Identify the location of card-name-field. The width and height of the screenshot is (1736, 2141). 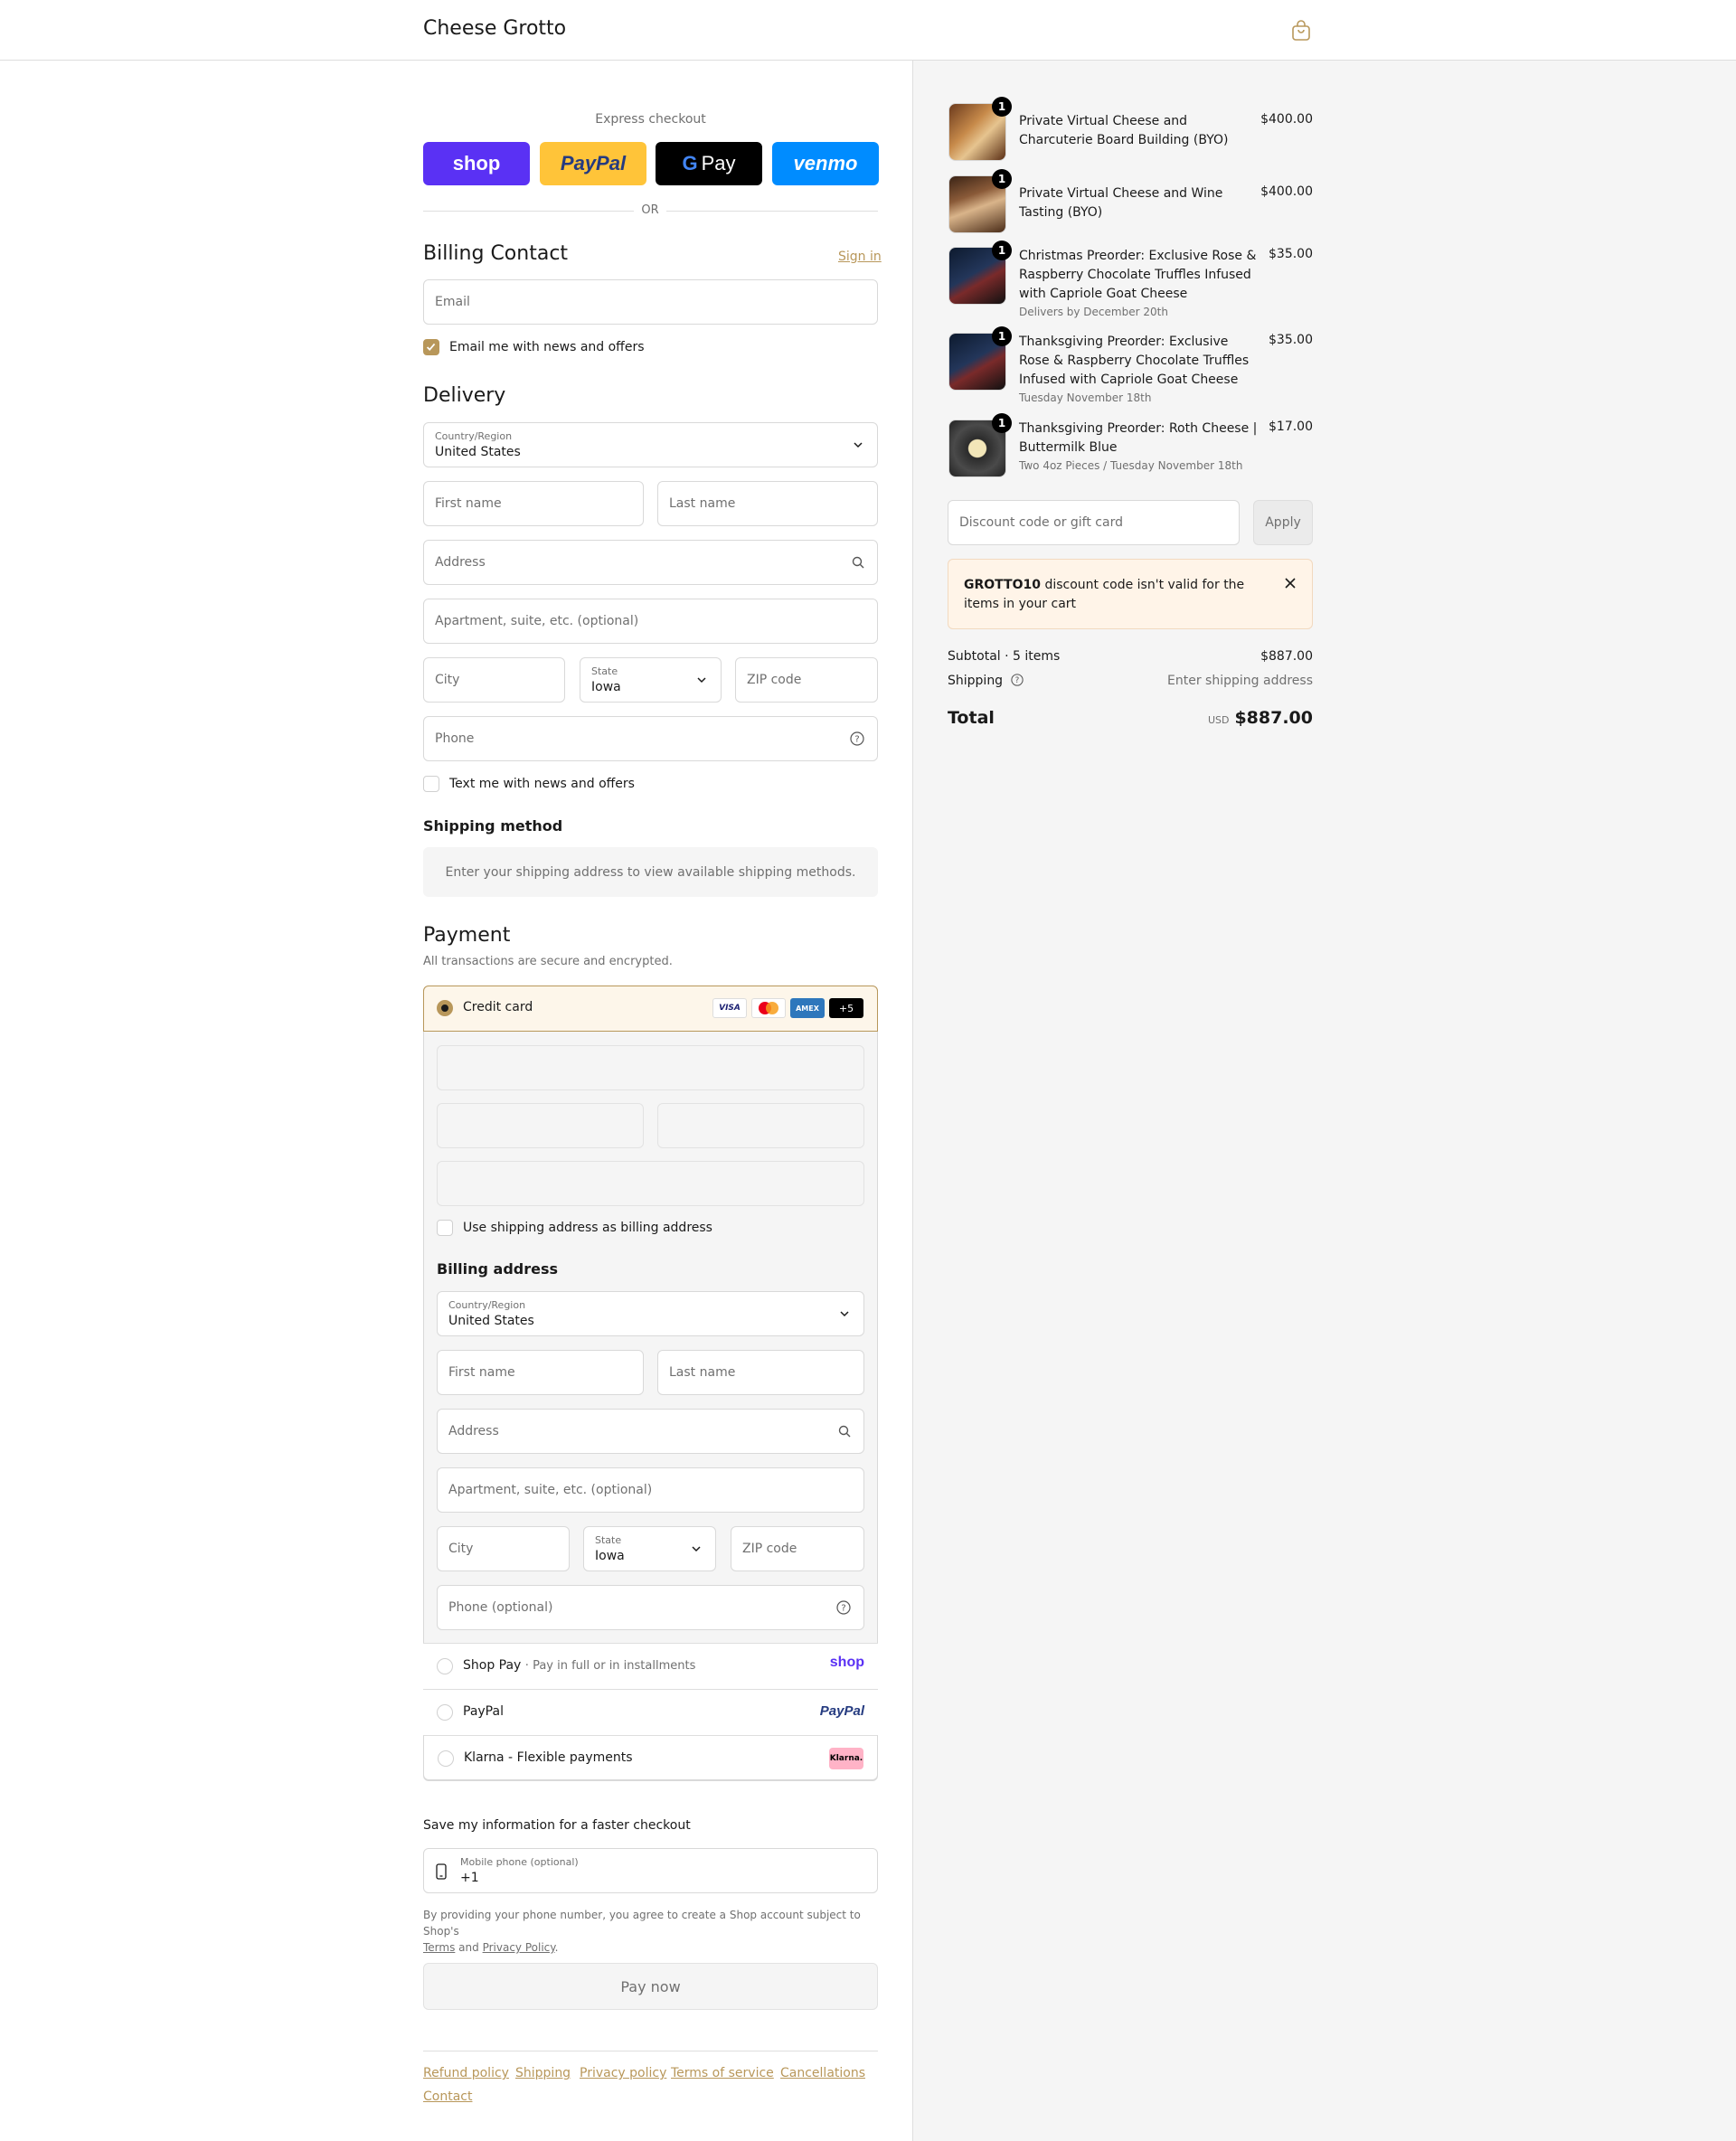
(650, 1183).